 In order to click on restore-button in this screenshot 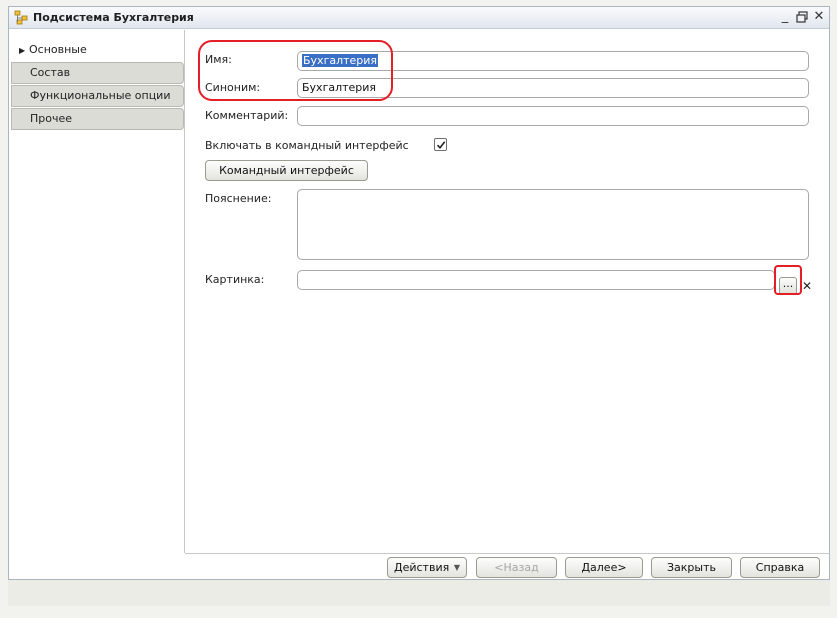, I will do `click(802, 17)`.